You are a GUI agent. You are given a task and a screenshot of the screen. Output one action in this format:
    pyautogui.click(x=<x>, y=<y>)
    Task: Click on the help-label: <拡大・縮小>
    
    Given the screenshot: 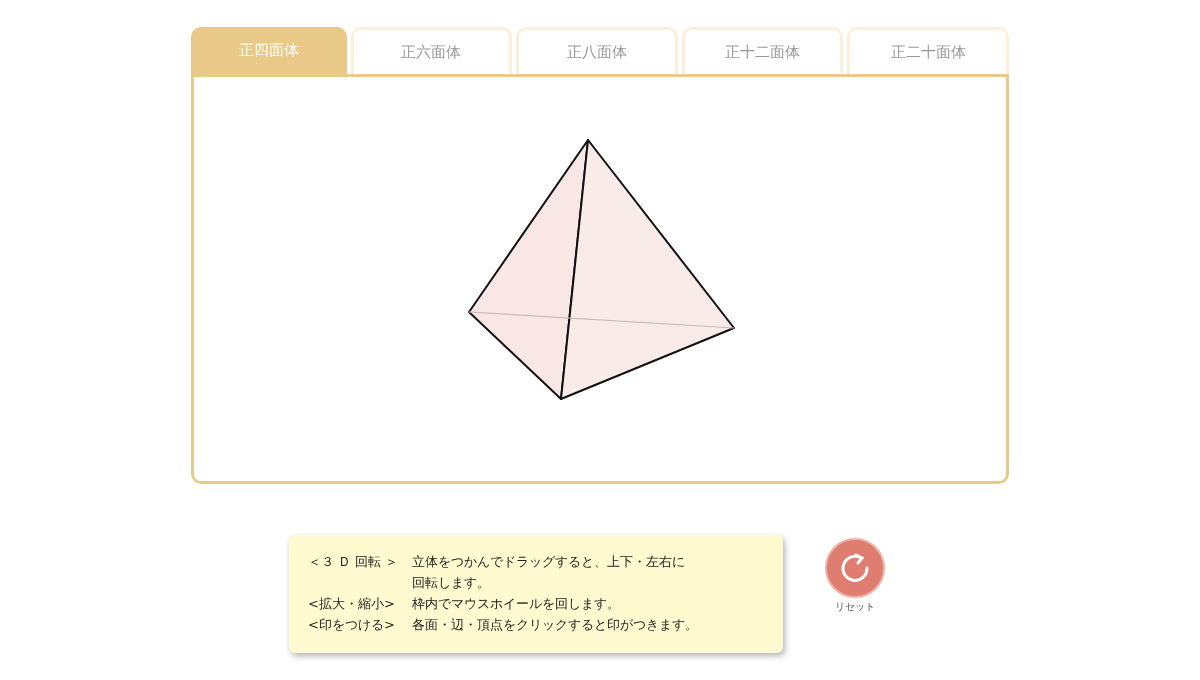 What is the action you would take?
    pyautogui.click(x=352, y=604)
    